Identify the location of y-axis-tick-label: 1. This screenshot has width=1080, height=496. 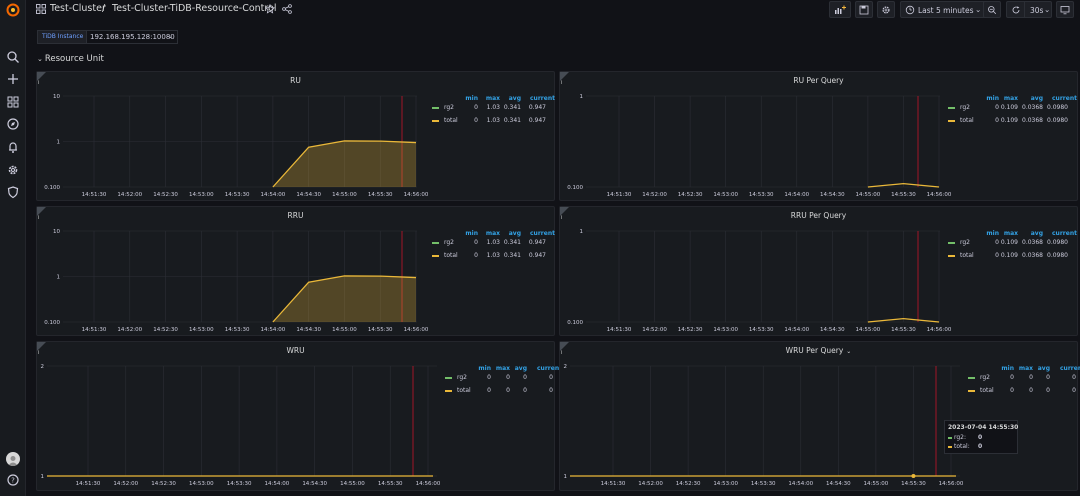
(582, 232).